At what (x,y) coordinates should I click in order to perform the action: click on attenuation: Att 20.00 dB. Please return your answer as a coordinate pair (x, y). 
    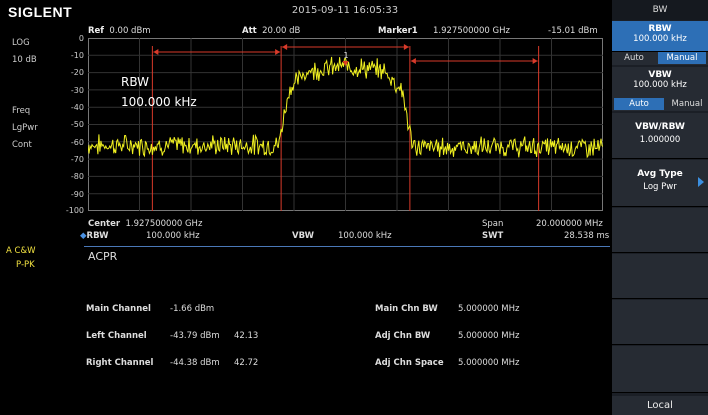
    Looking at the image, I should click on (271, 31).